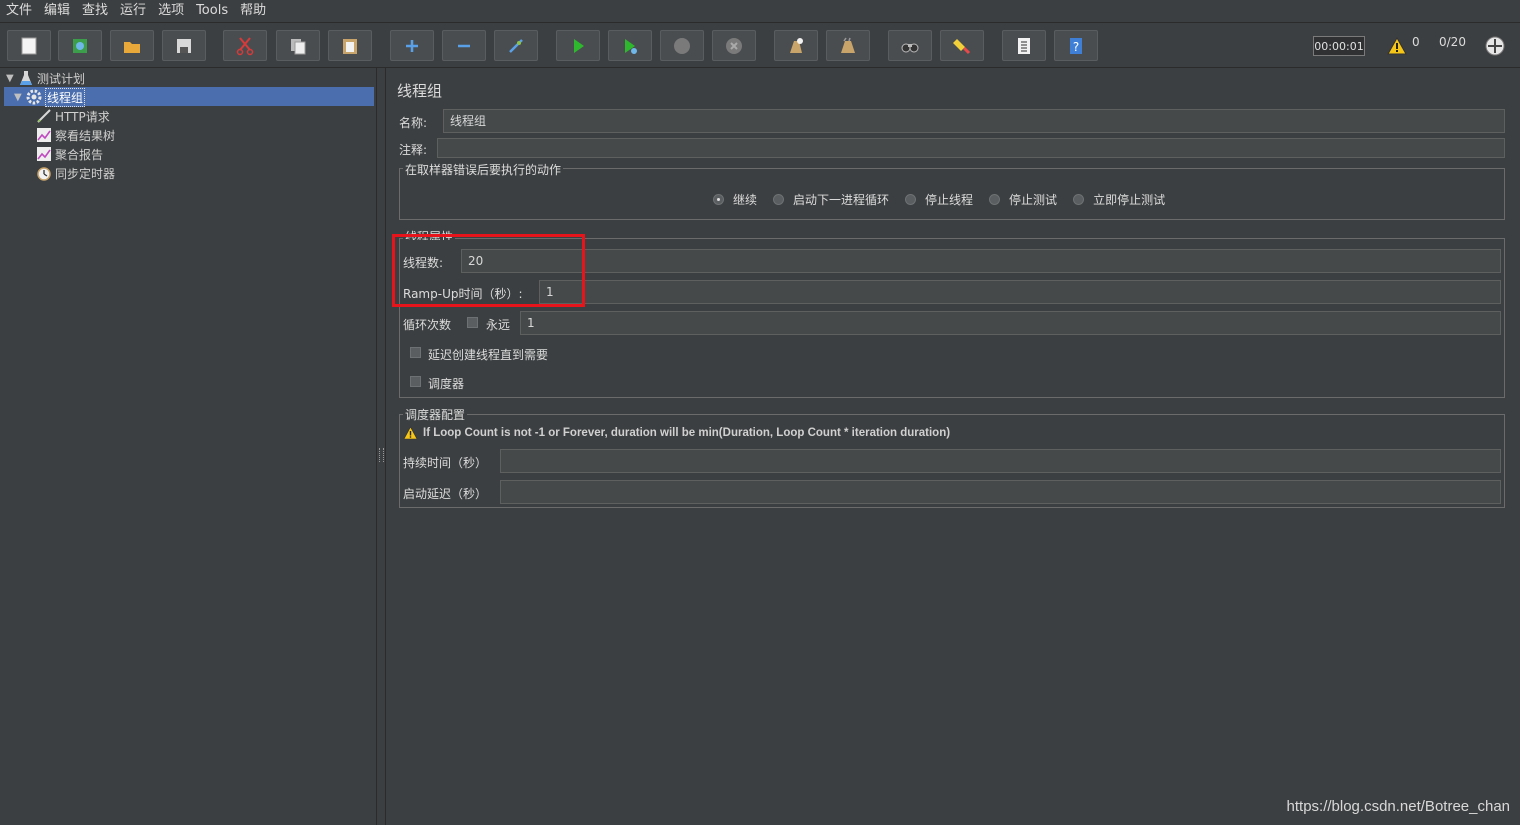 The image size is (1520, 825). Describe the element at coordinates (65, 97) in the screenshot. I see `tree-label: 线程组` at that location.